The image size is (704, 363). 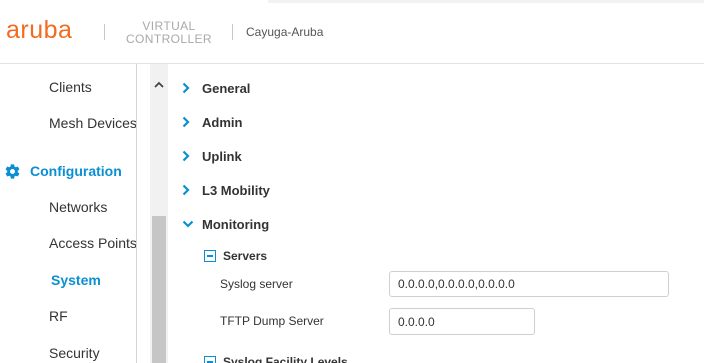 I want to click on syslog-server-input, so click(x=529, y=284).